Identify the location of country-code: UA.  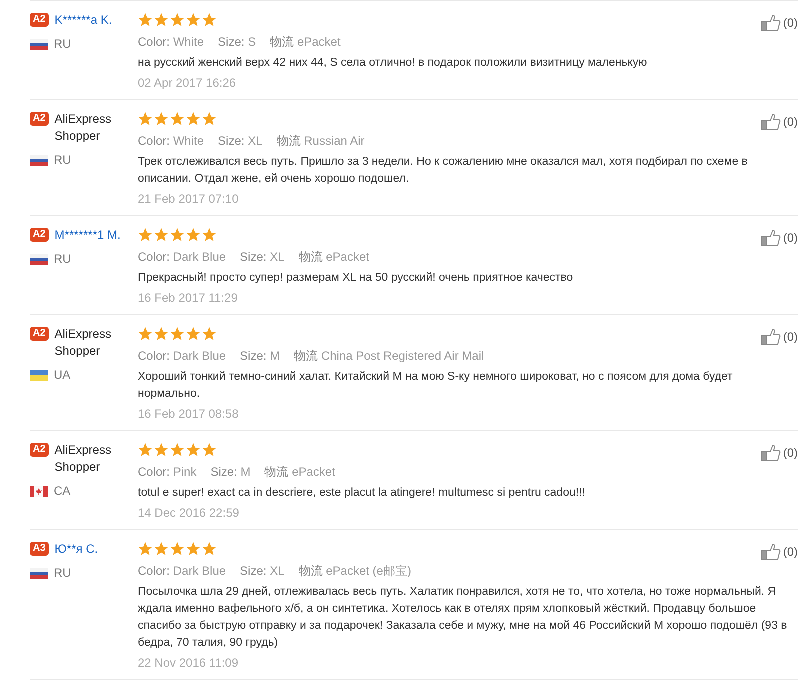
(62, 375).